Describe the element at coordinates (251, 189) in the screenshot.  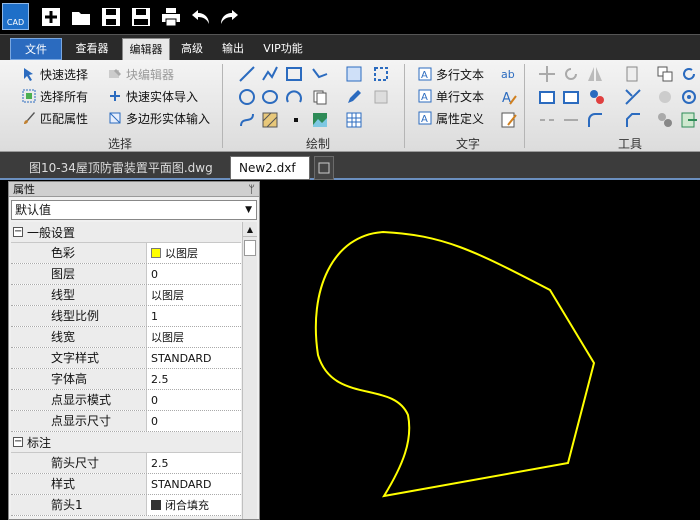
I see `pin-icon: ᛘ` at that location.